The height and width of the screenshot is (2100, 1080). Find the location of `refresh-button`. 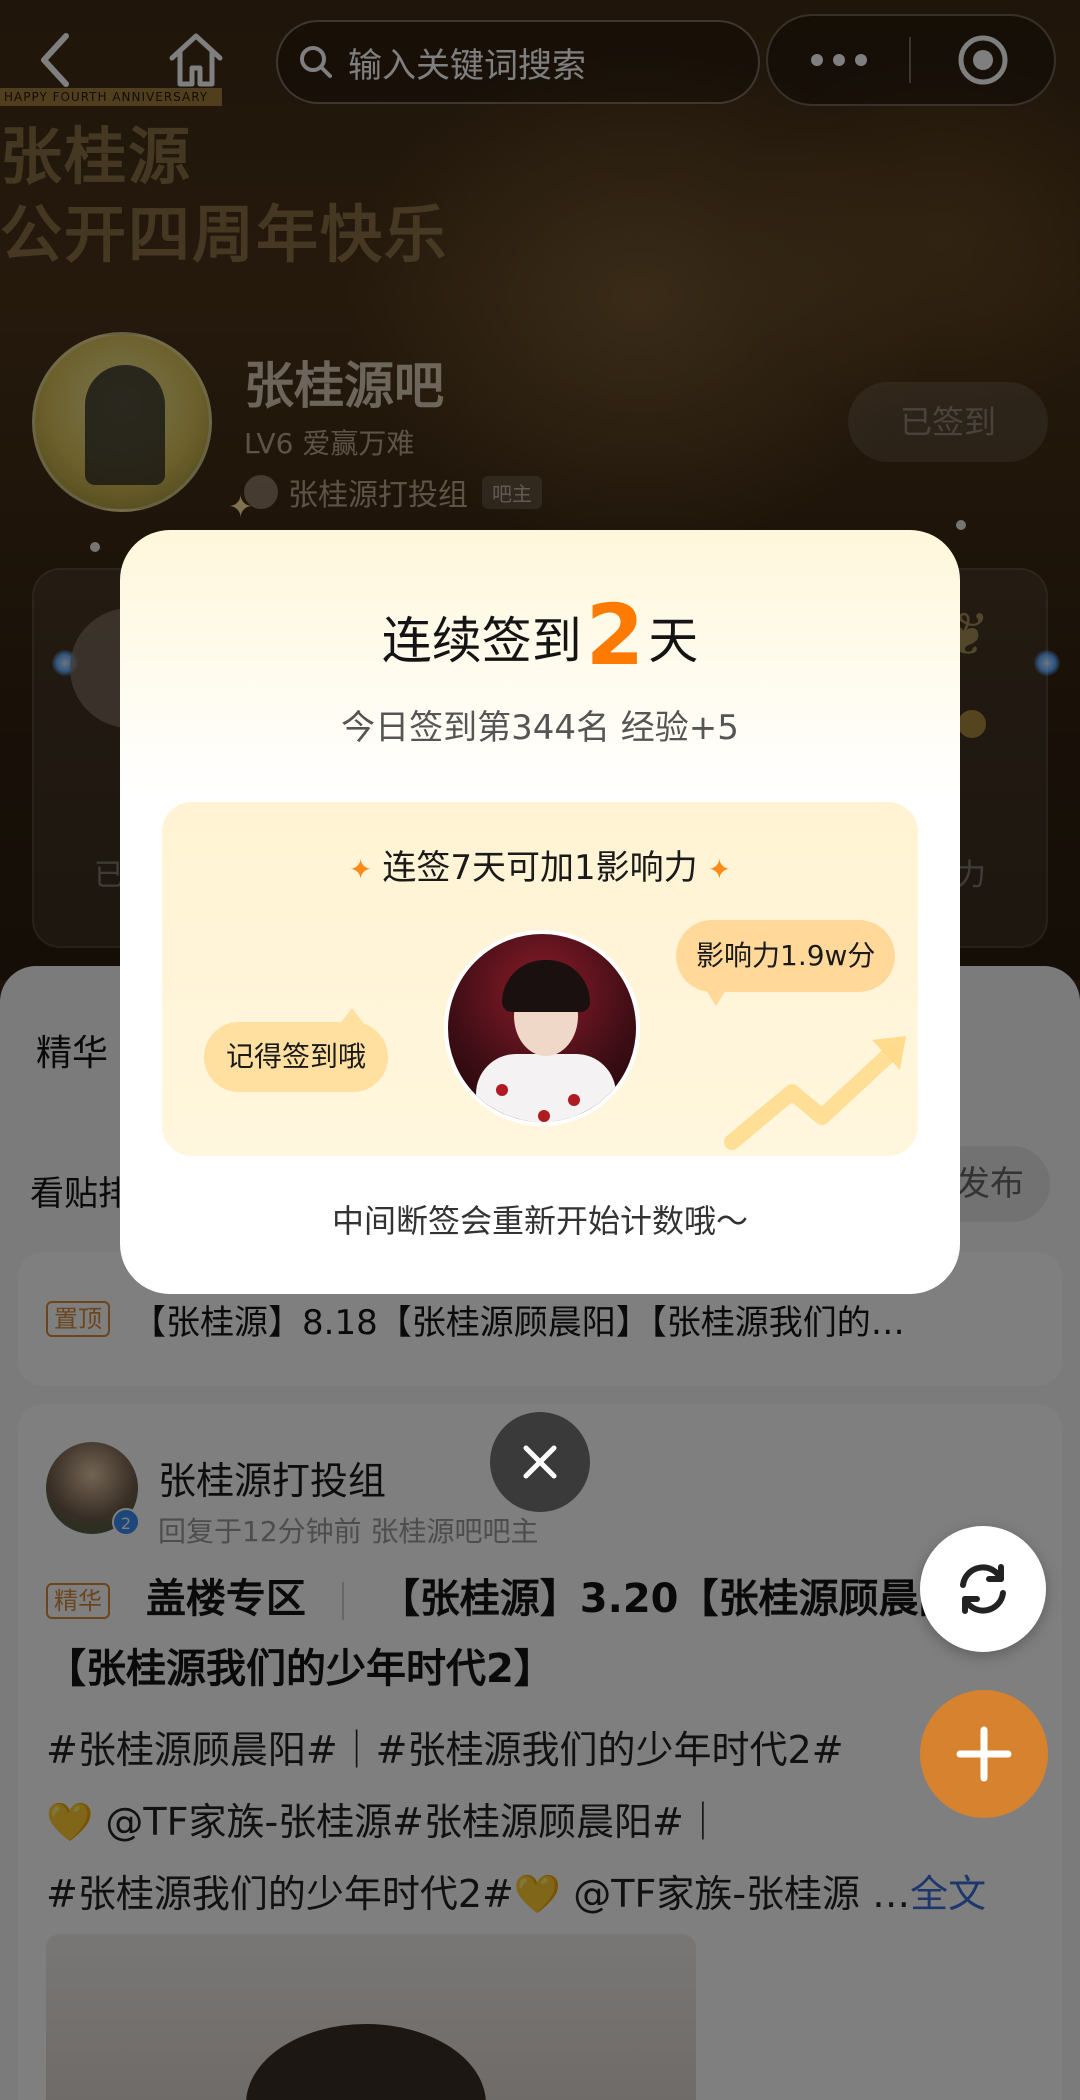

refresh-button is located at coordinates (983, 1589).